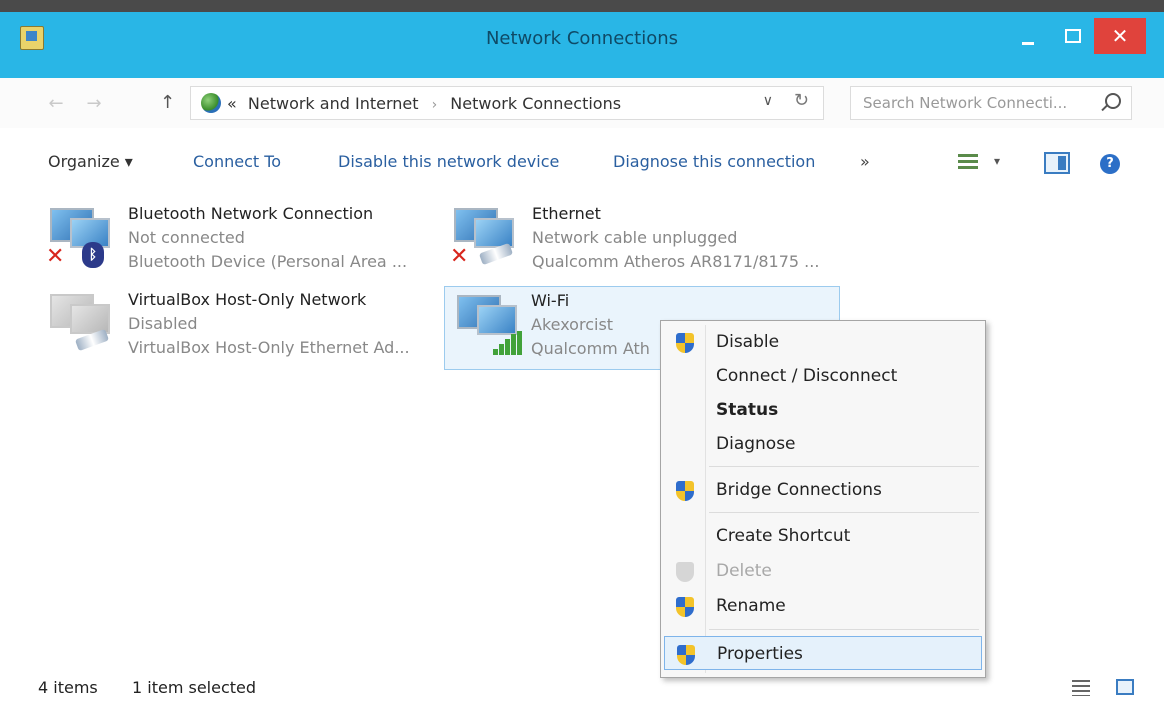  What do you see at coordinates (714, 161) in the screenshot?
I see `diagnose-connection-button: Diagnose this connection` at bounding box center [714, 161].